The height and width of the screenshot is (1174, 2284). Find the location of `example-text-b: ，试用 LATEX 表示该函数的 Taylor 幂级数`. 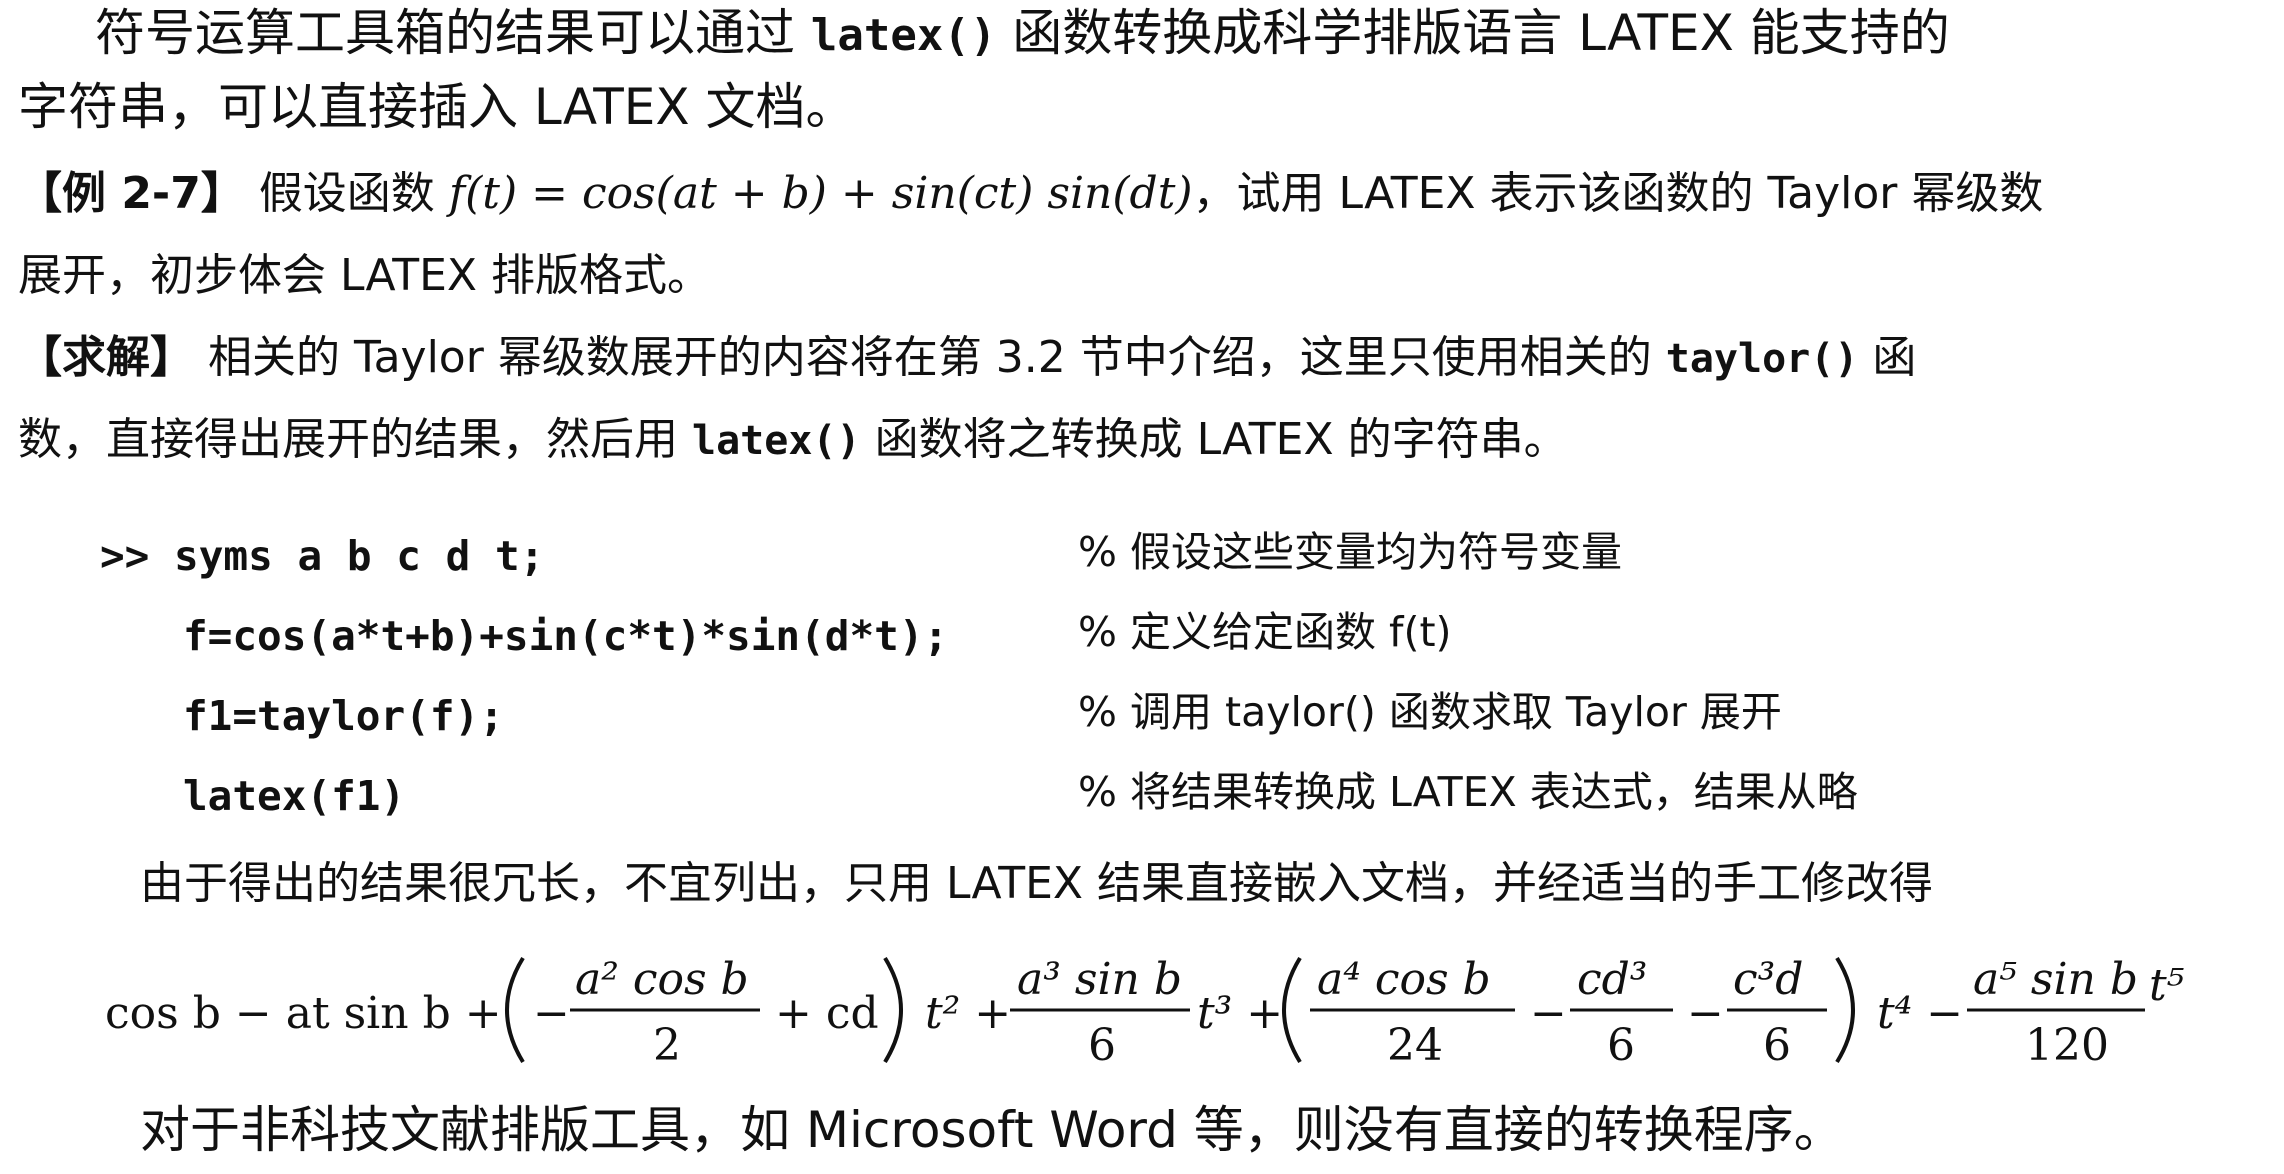

example-text-b: ，试用 LATEX 表示该函数的 Taylor 幂级数 is located at coordinates (1618, 193).